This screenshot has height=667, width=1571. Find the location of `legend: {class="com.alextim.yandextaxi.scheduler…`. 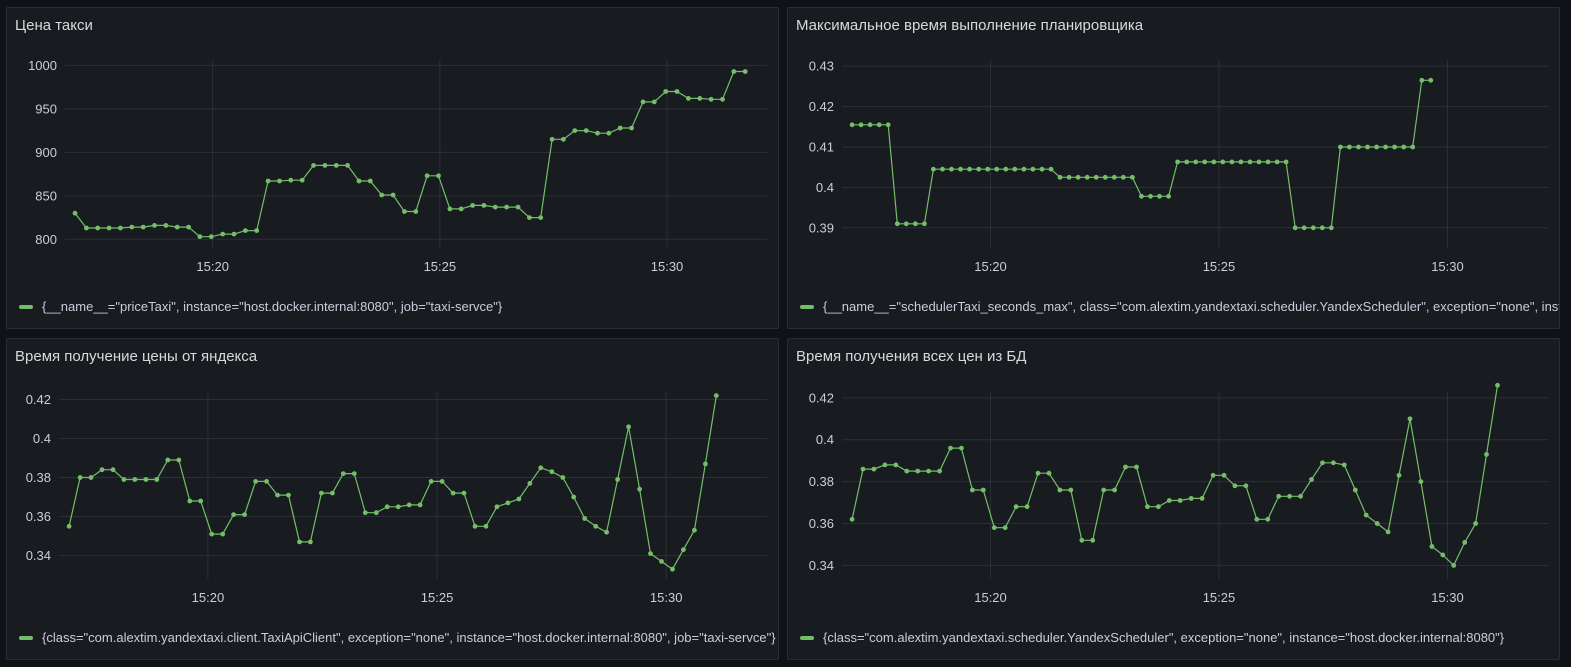

legend: {class="com.alextim.yandextaxi.scheduler… is located at coordinates (1179, 637).